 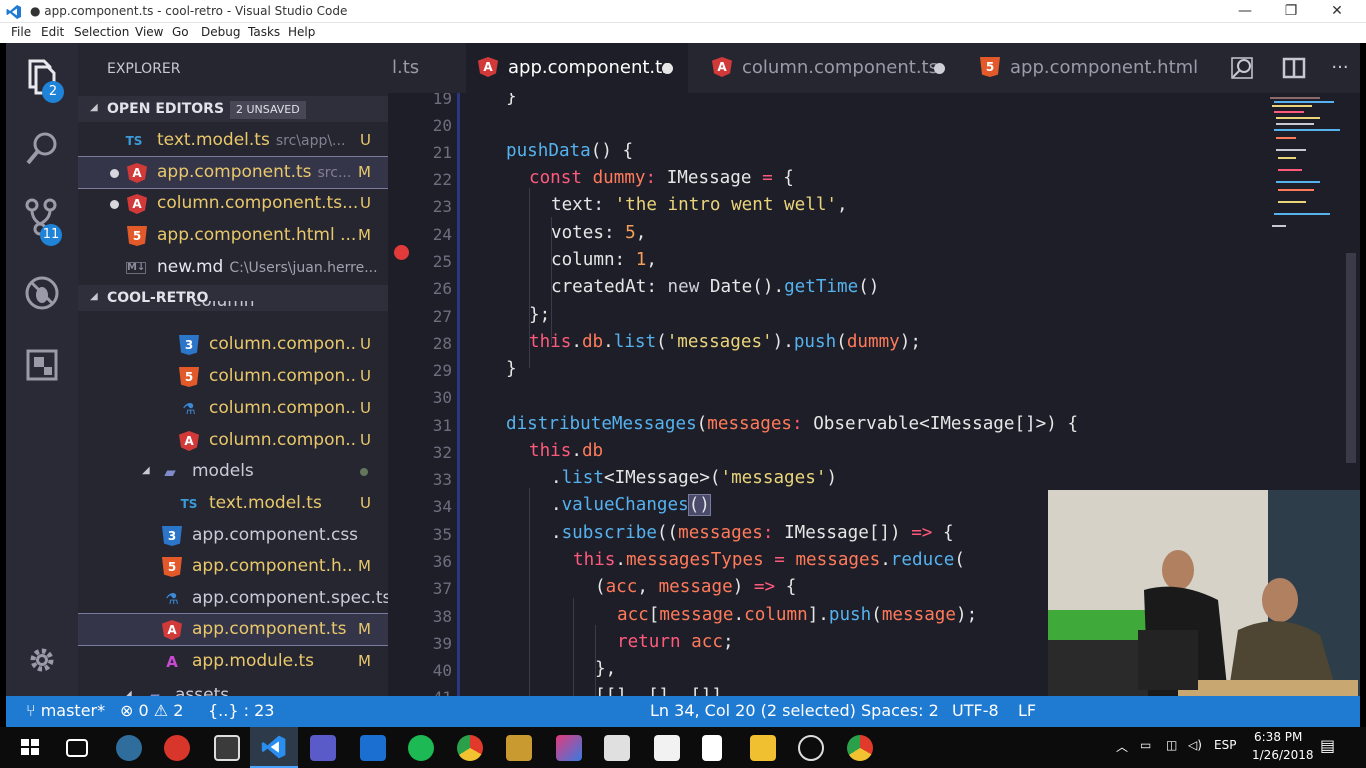 I want to click on settings-activity, so click(x=42, y=660).